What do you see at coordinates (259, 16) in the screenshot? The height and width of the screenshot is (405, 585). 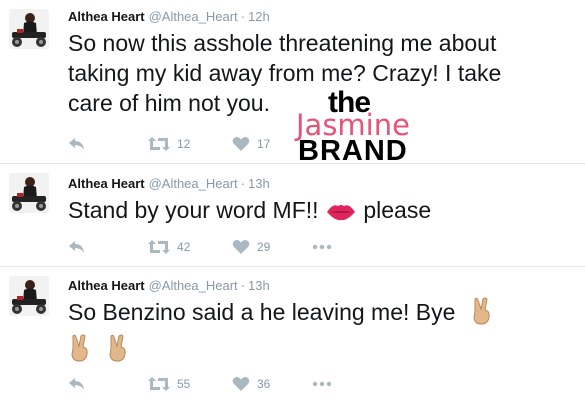 I see `timestamp: 12h` at bounding box center [259, 16].